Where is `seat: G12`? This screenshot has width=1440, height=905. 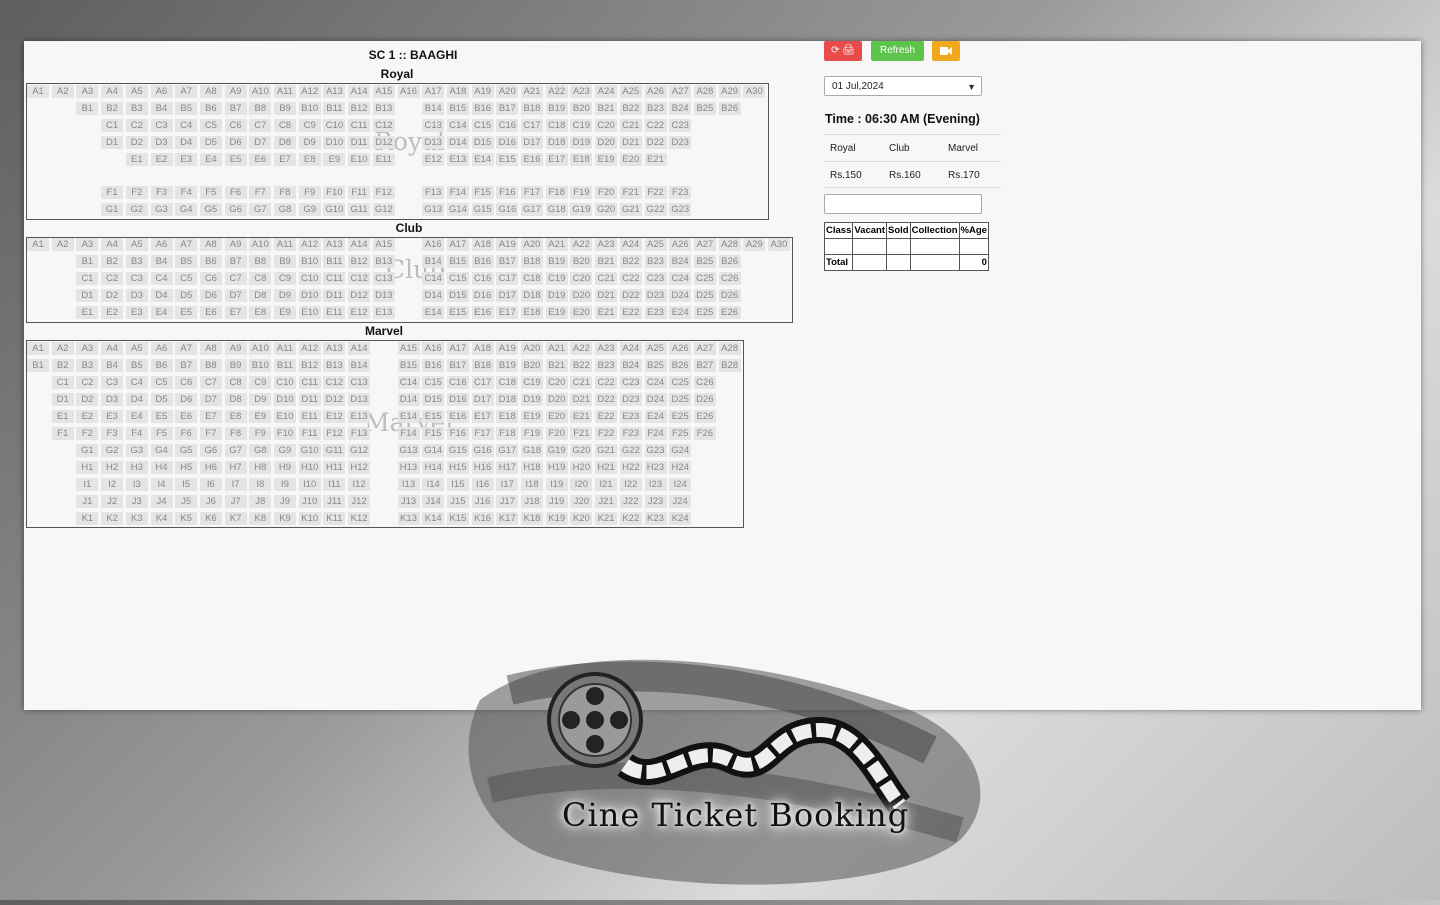 seat: G12 is located at coordinates (383, 209).